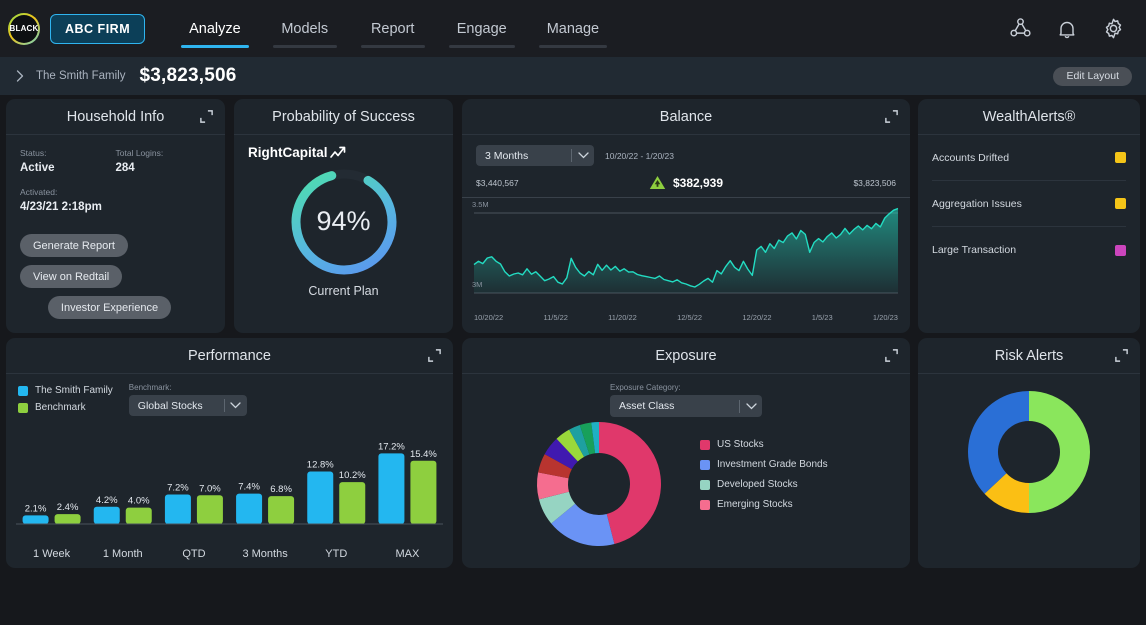 The height and width of the screenshot is (625, 1146). What do you see at coordinates (1067, 29) in the screenshot?
I see `bell-icon` at bounding box center [1067, 29].